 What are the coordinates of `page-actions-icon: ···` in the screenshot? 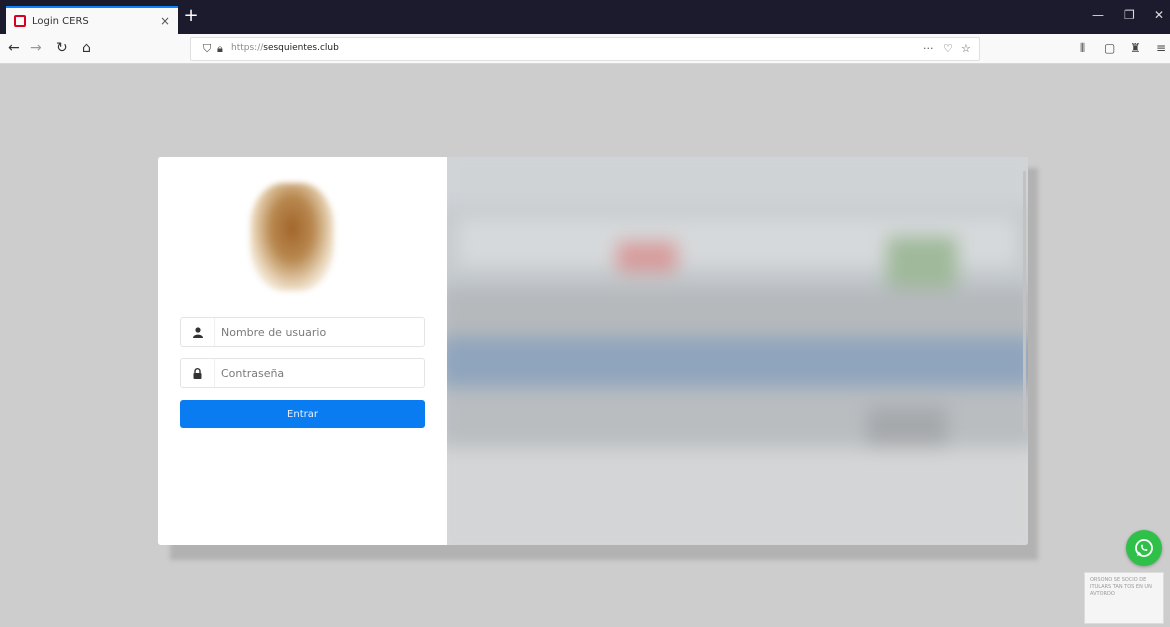 It's located at (928, 48).